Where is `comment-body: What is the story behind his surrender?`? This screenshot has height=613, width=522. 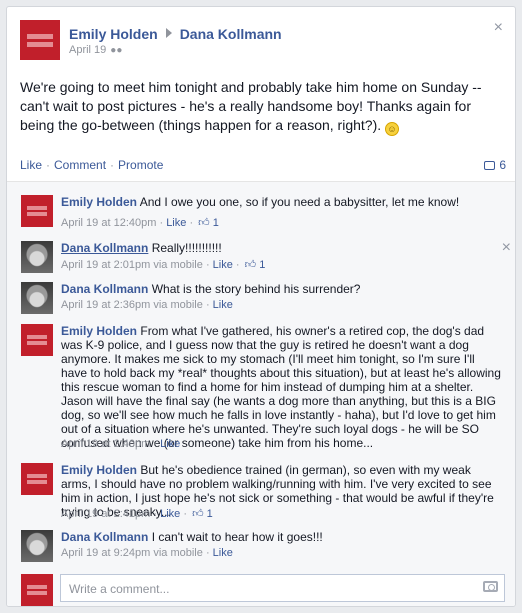
comment-body: What is the story behind his surrender? is located at coordinates (256, 289).